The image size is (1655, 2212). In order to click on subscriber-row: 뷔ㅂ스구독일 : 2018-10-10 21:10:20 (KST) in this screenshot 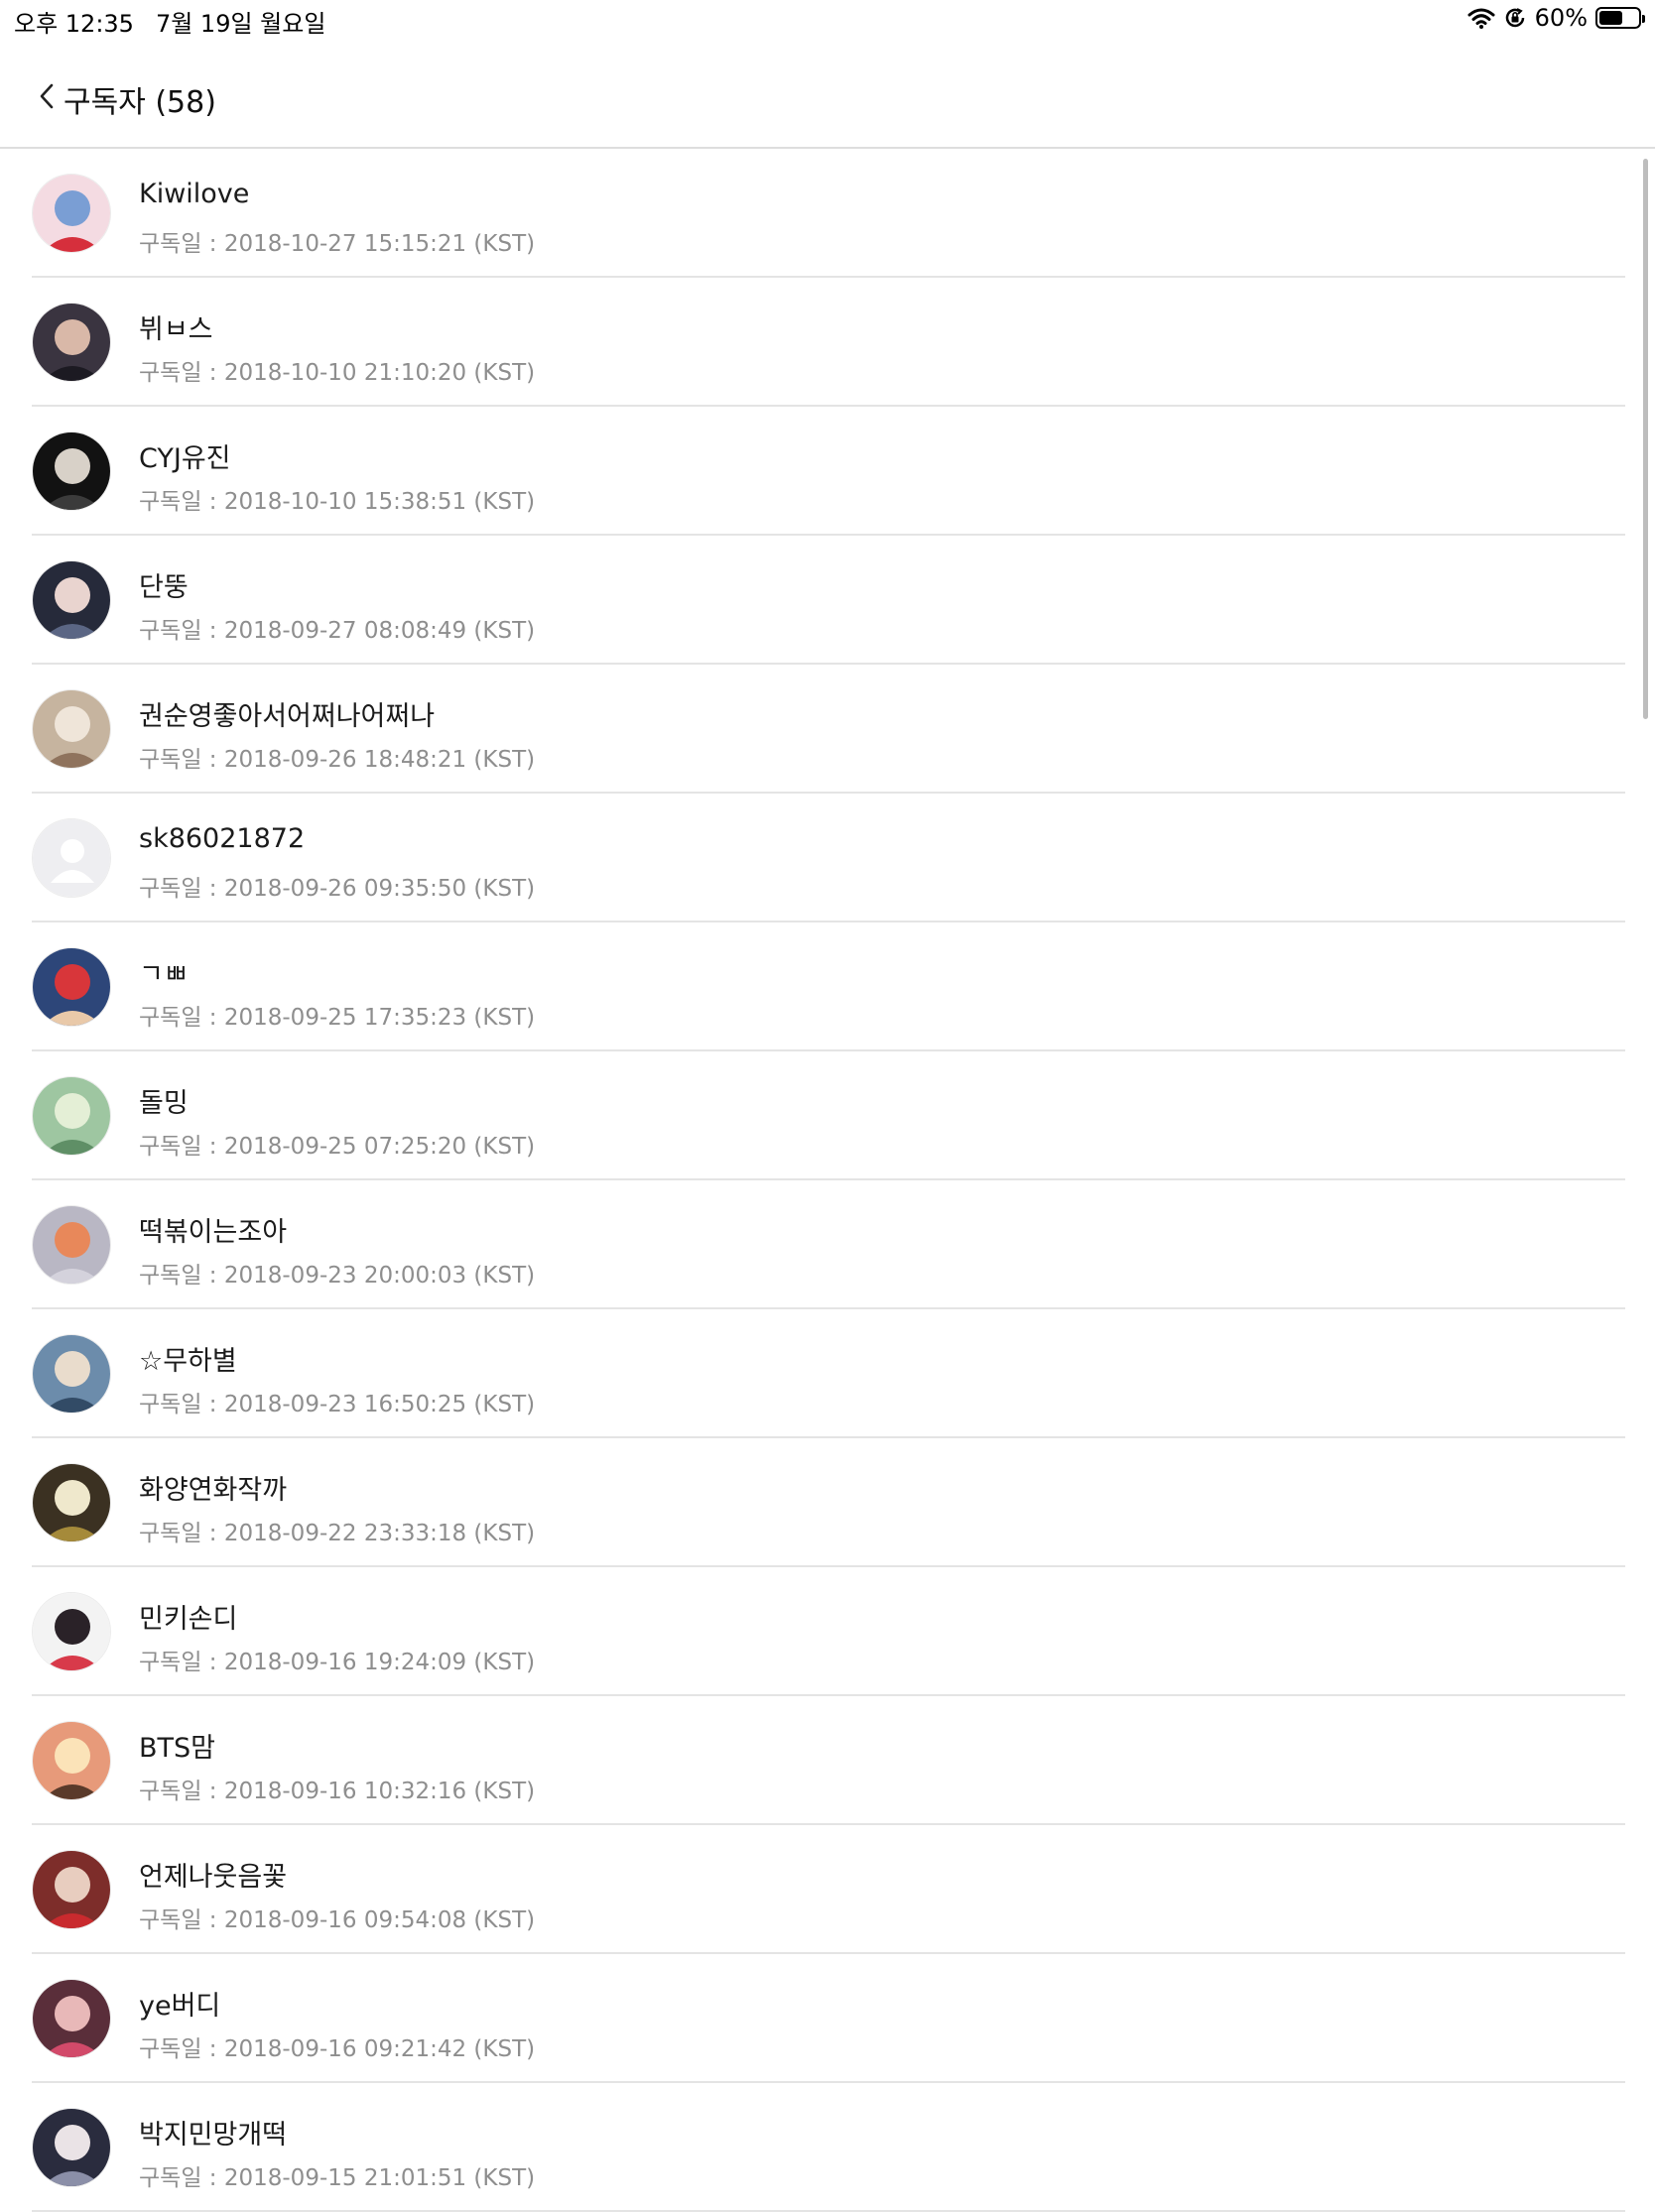, I will do `click(828, 343)`.